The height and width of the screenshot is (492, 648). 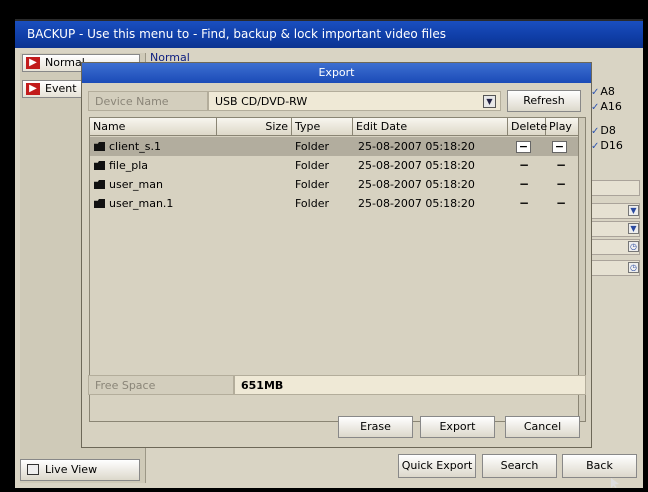 I want to click on column-header-type: Type, so click(x=322, y=127).